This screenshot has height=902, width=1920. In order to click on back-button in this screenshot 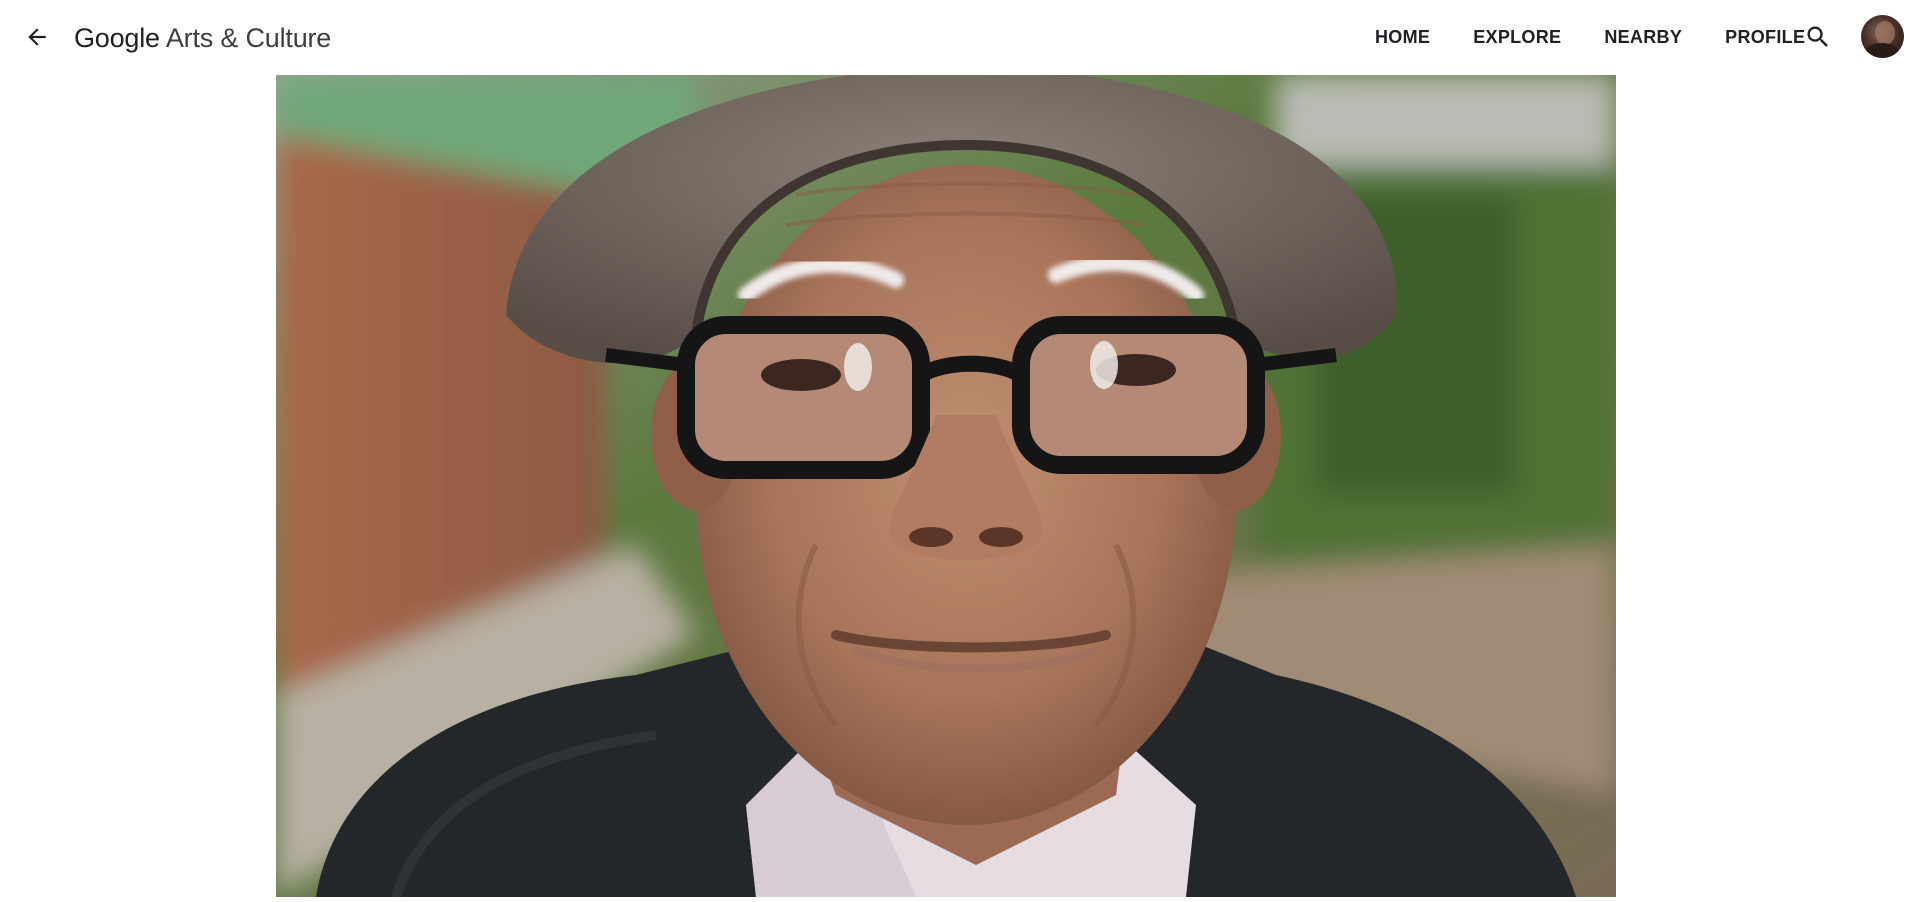, I will do `click(37, 37)`.